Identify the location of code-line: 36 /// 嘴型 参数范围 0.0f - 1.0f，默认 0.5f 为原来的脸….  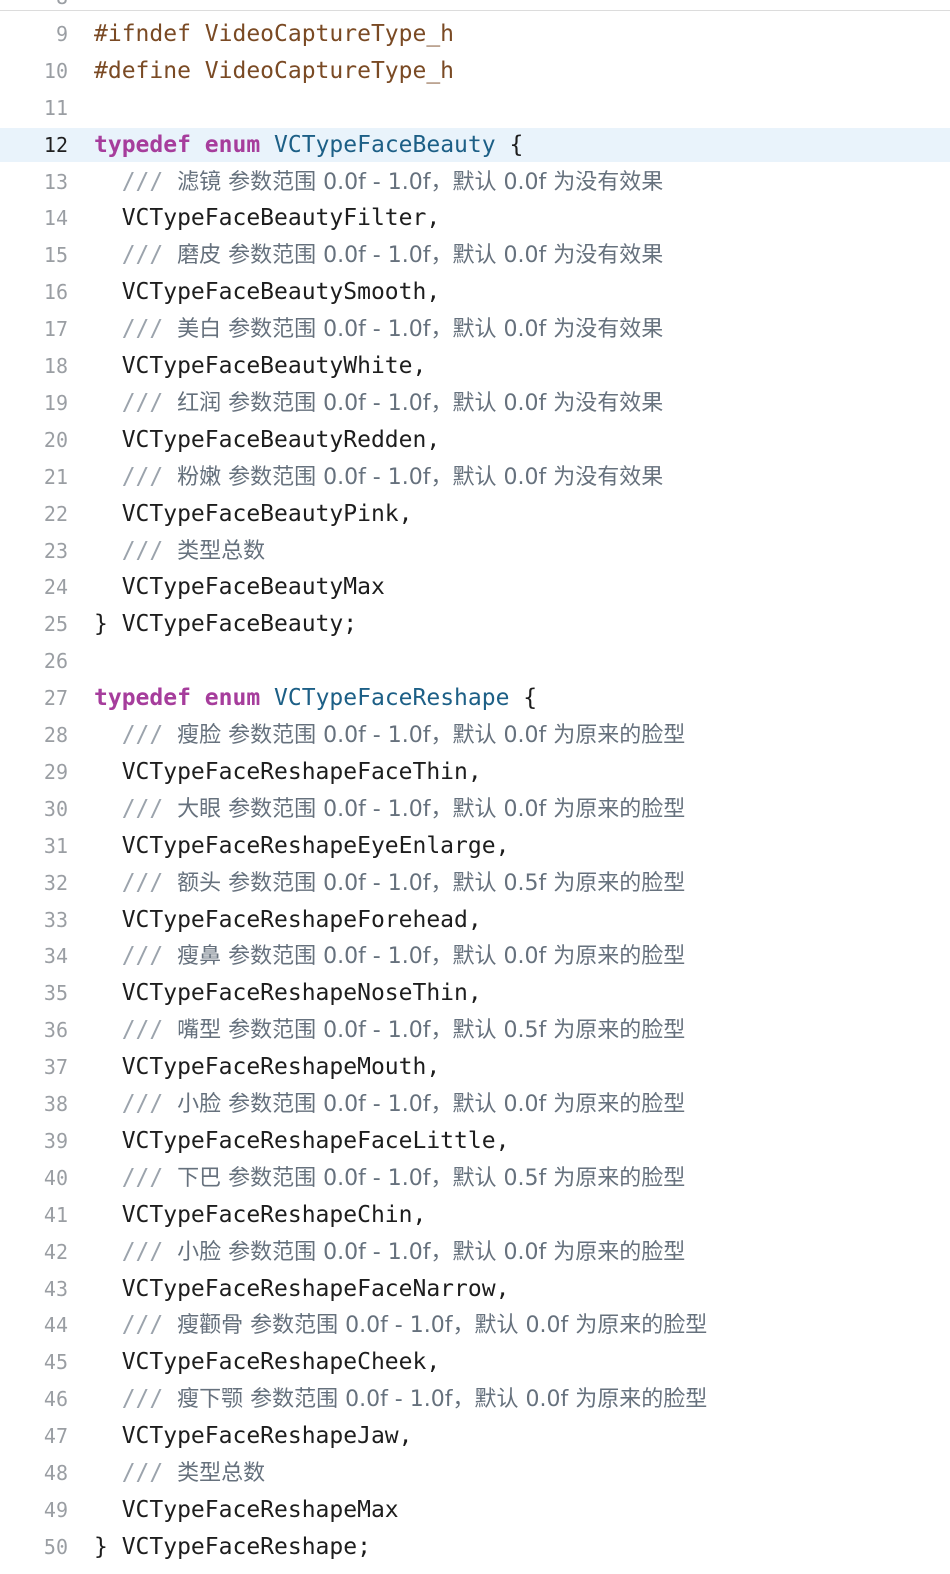
(475, 1030).